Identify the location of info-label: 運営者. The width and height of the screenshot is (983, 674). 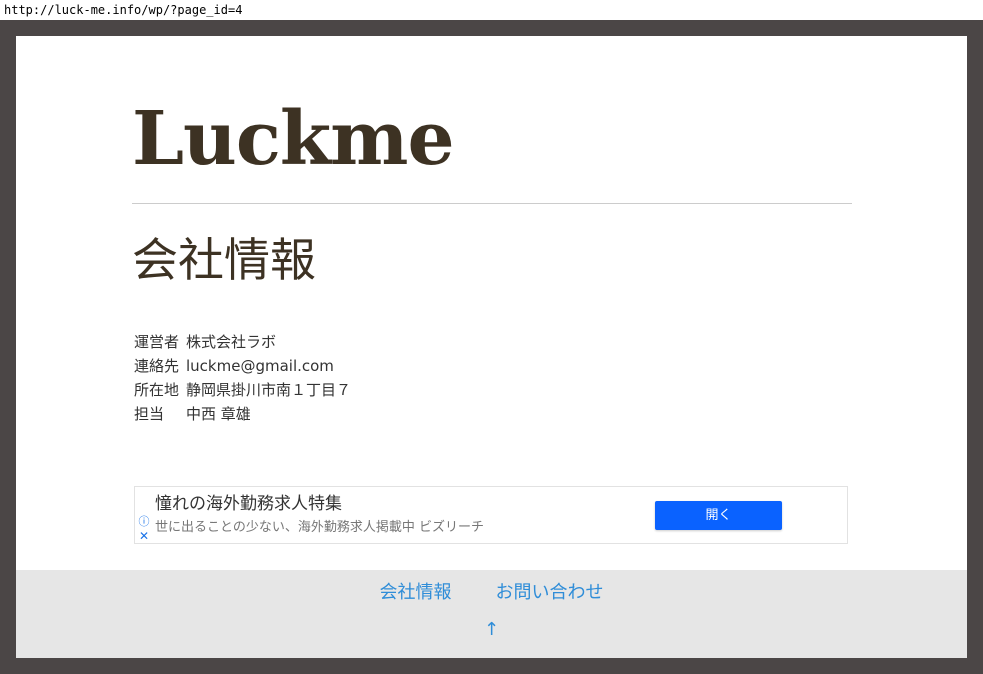
(157, 342).